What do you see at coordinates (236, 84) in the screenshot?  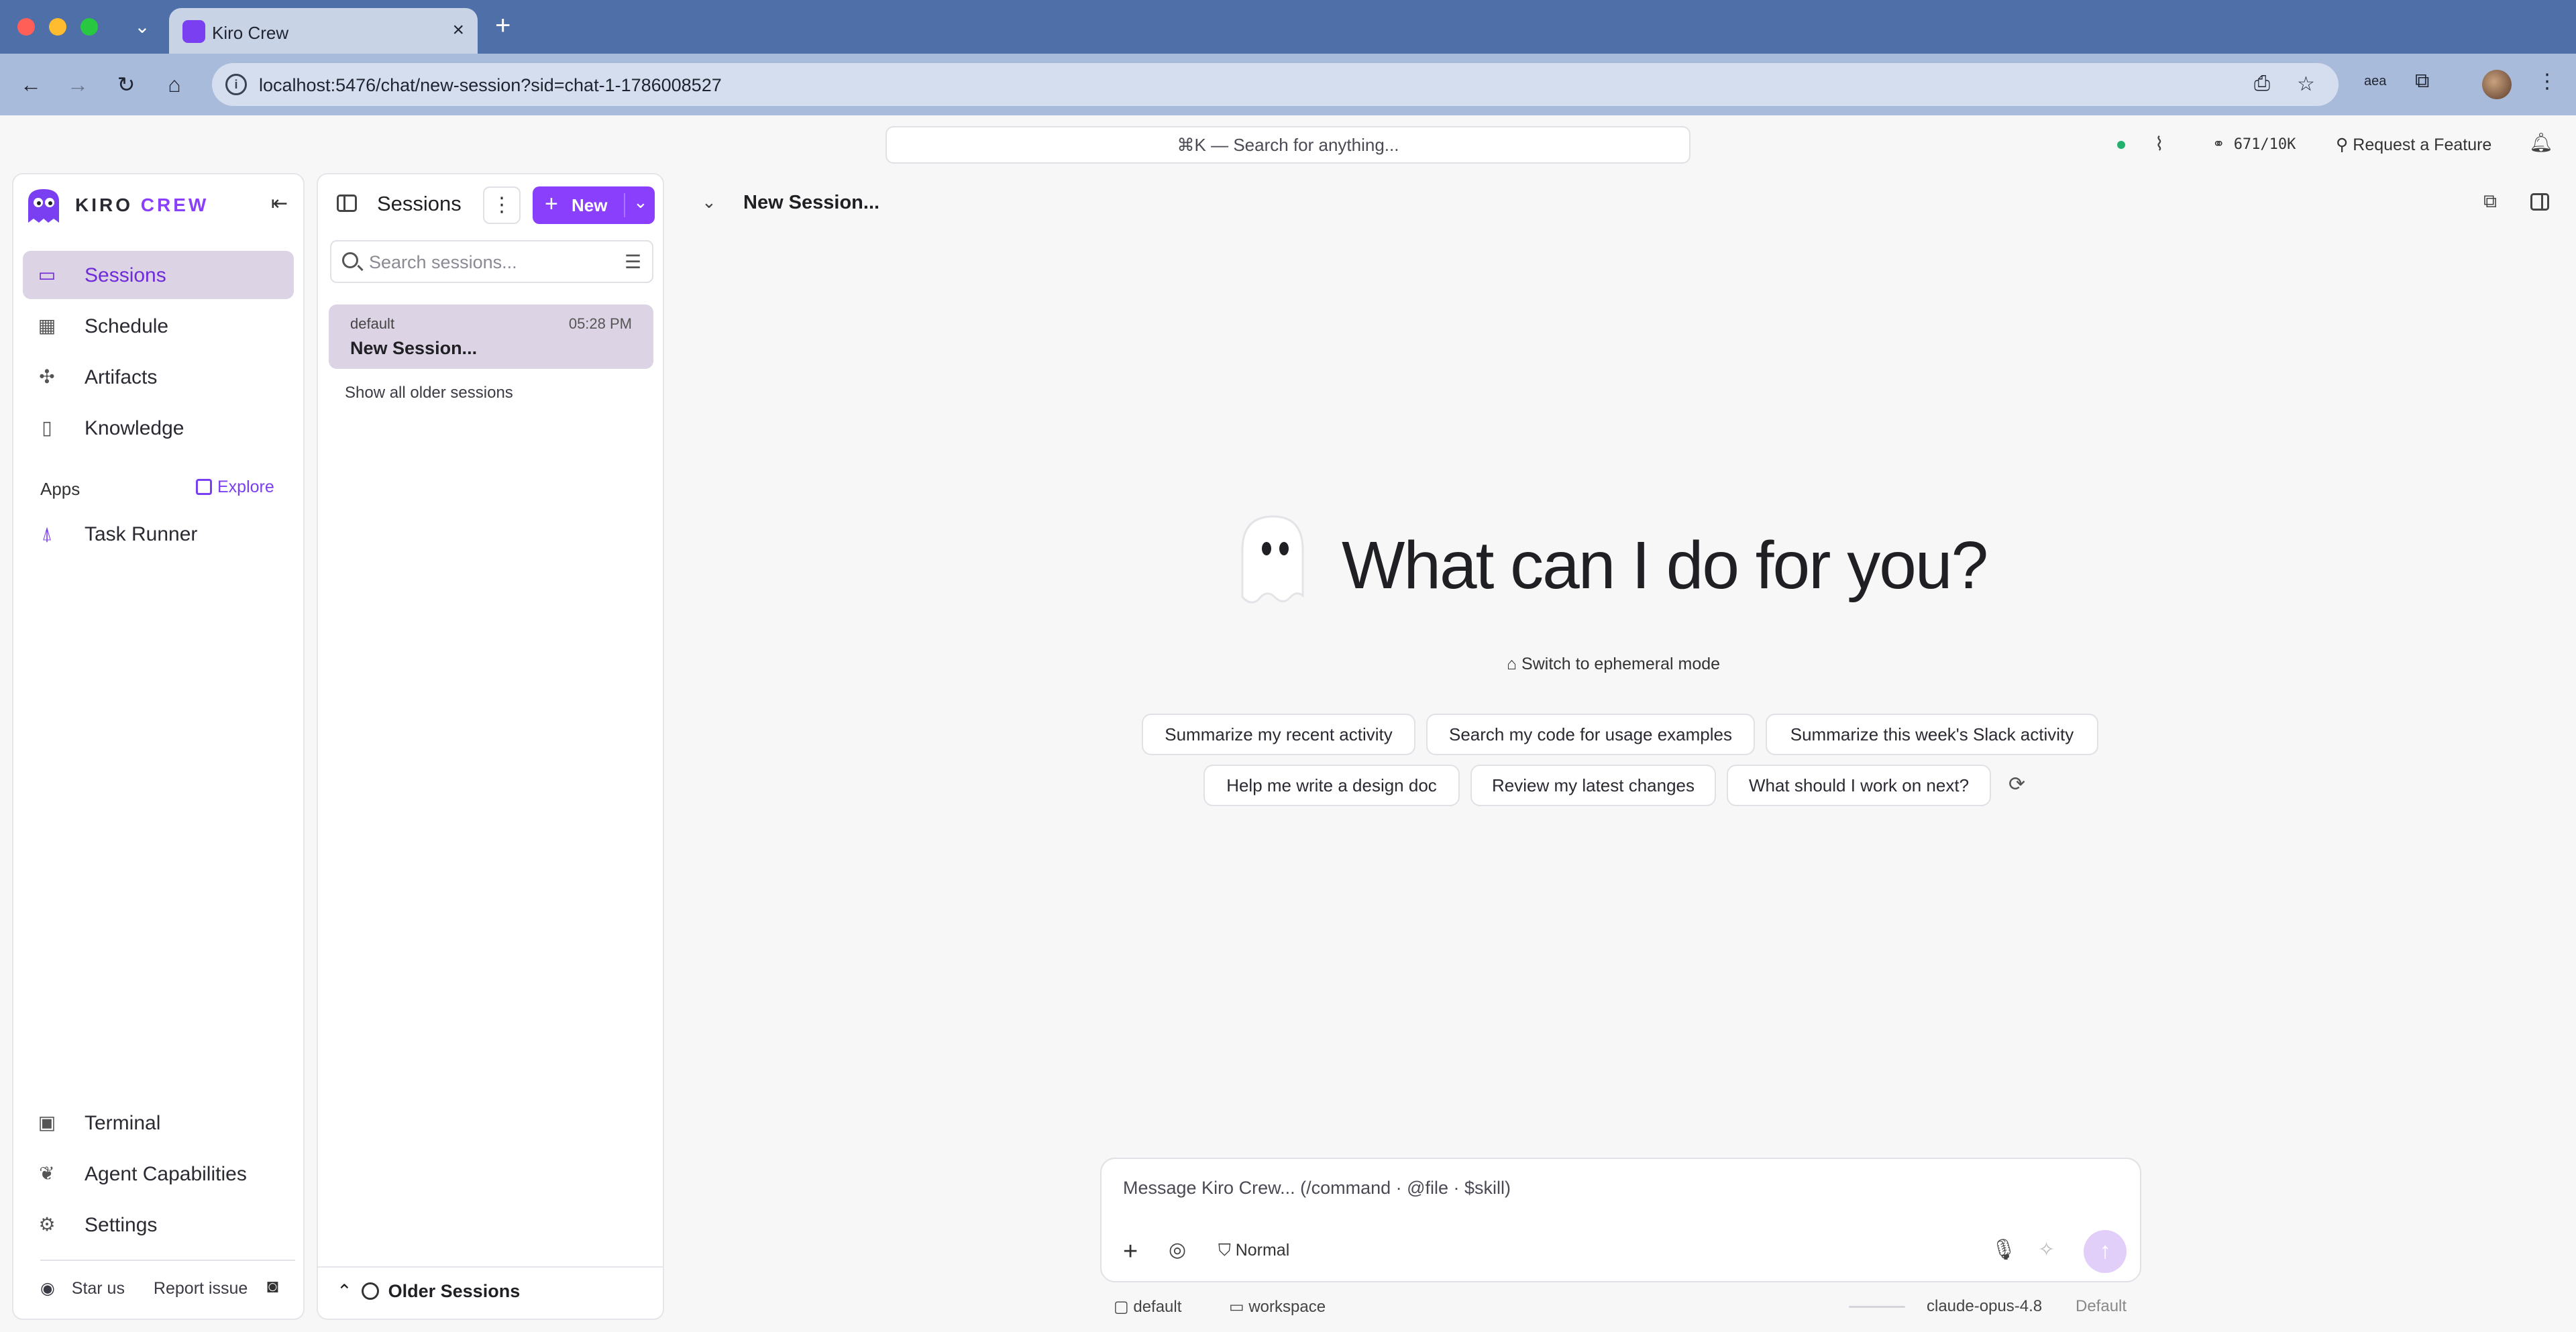 I see `site-info-icon: i` at bounding box center [236, 84].